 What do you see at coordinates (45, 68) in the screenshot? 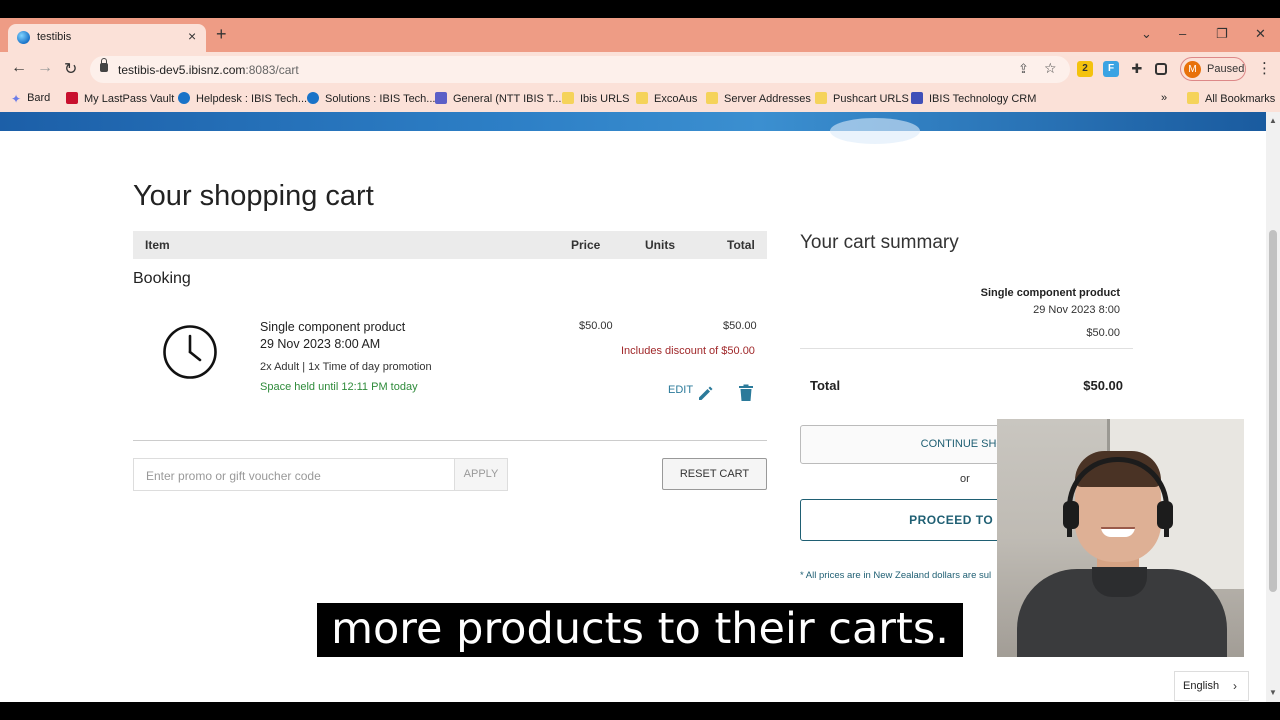
I see `forward-icon: →` at bounding box center [45, 68].